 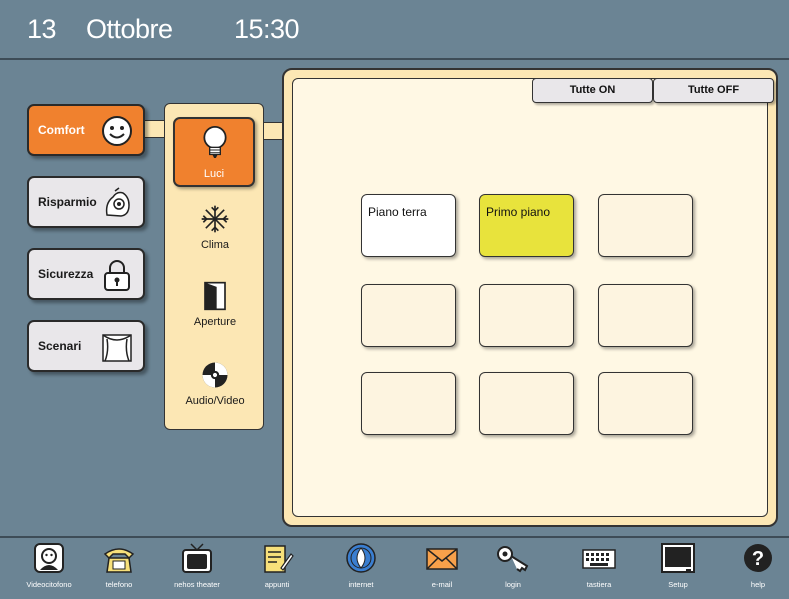 What do you see at coordinates (513, 584) in the screenshot?
I see `toolbar-label: login` at bounding box center [513, 584].